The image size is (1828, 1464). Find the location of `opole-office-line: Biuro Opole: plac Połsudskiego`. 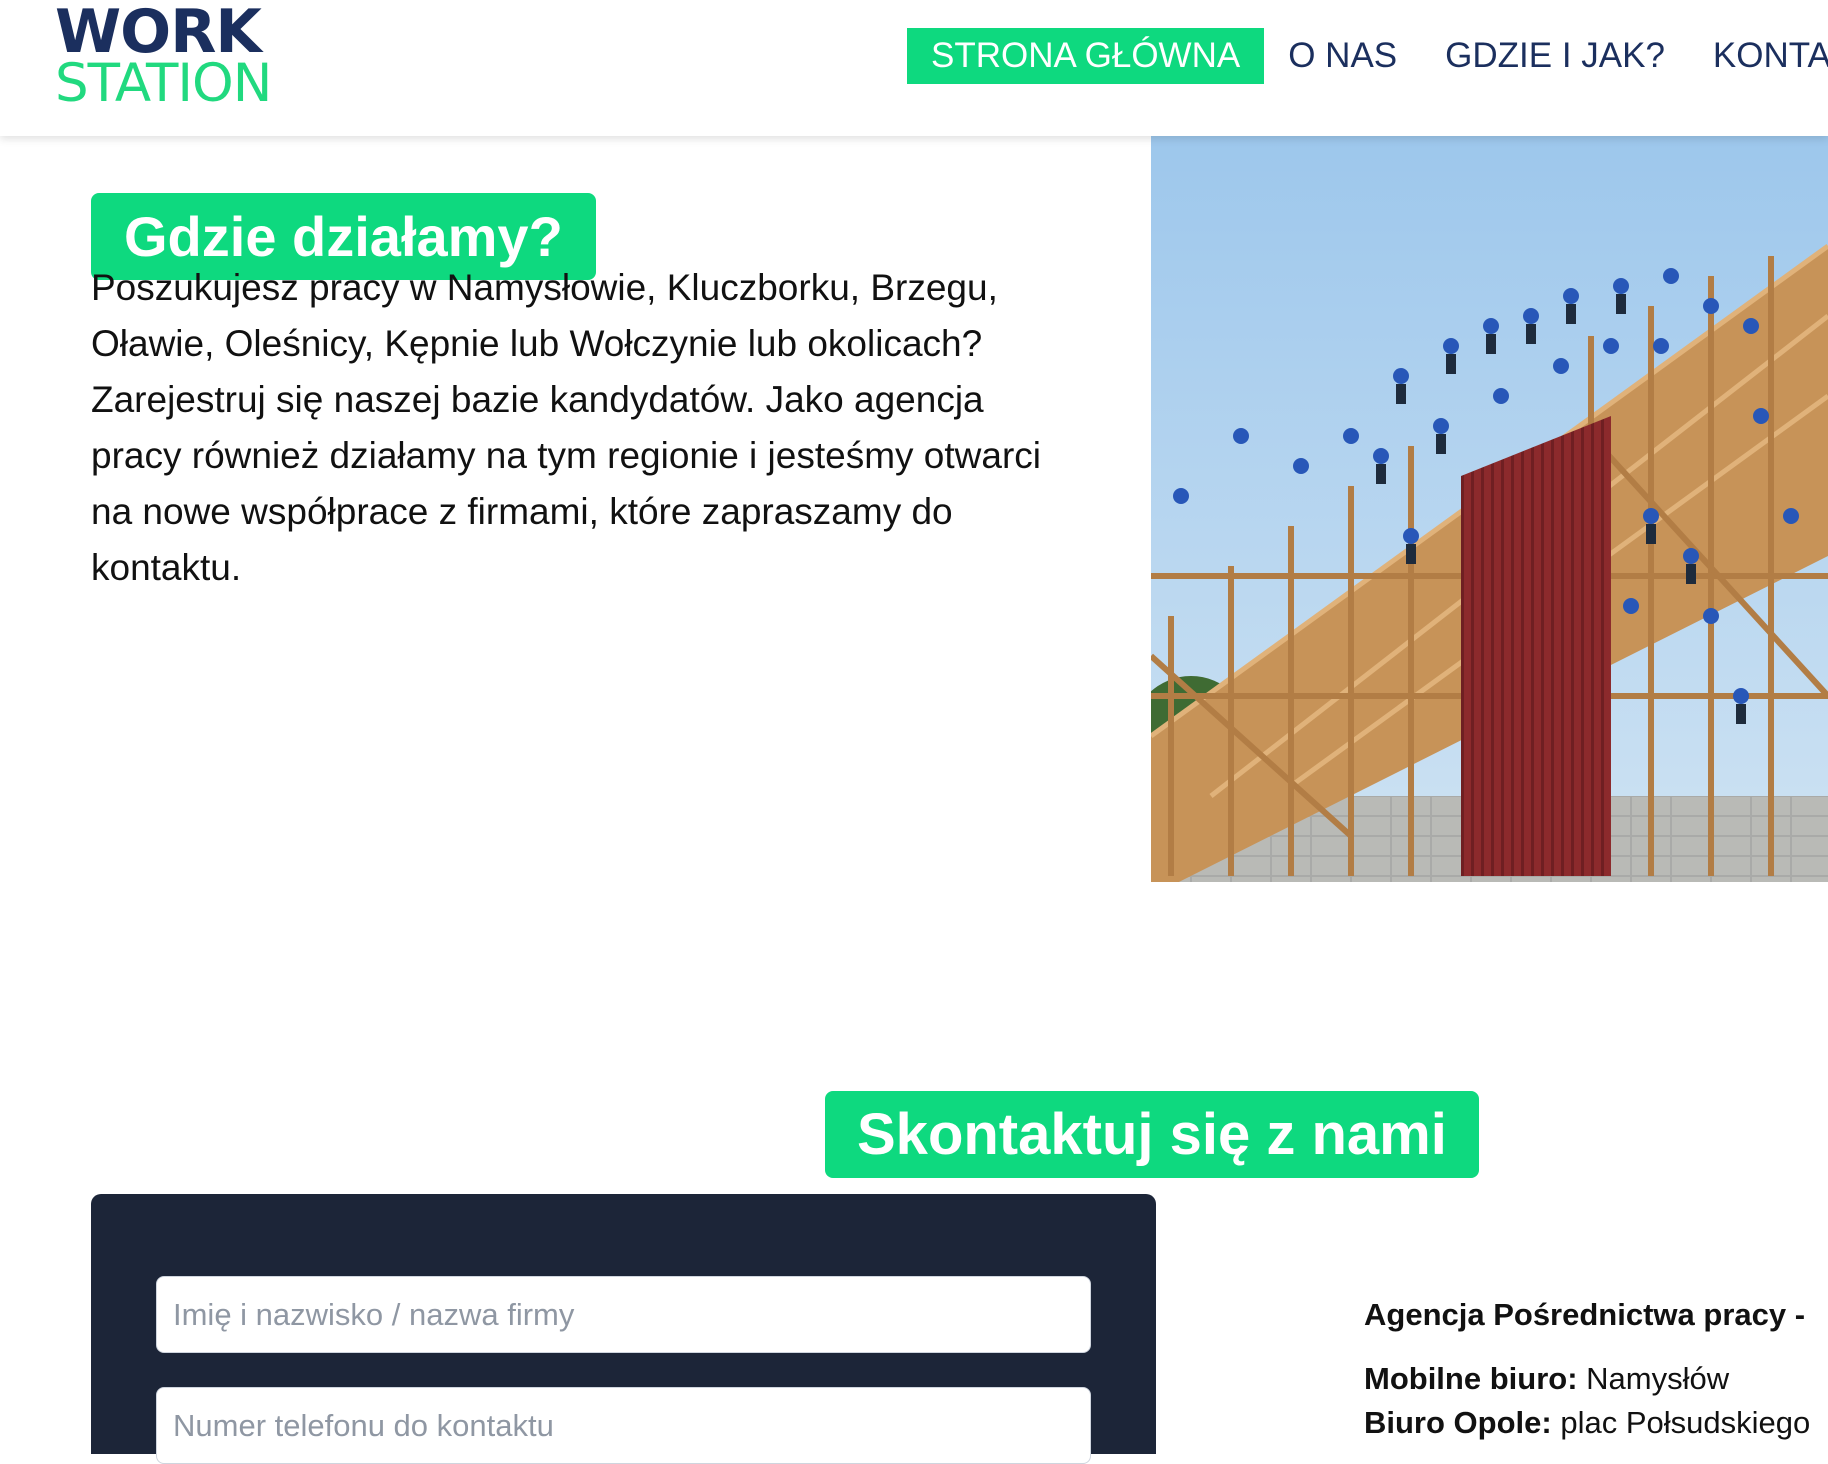

opole-office-line: Biuro Opole: plac Połsudskiego is located at coordinates (1596, 1423).